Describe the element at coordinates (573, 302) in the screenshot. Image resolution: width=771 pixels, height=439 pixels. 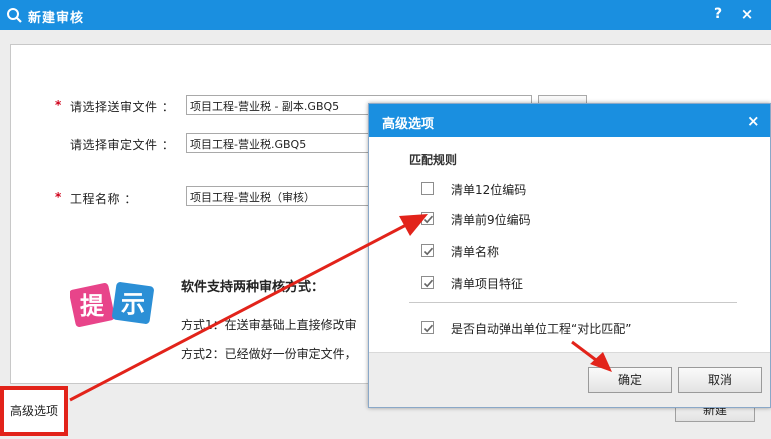
I see `separator` at that location.